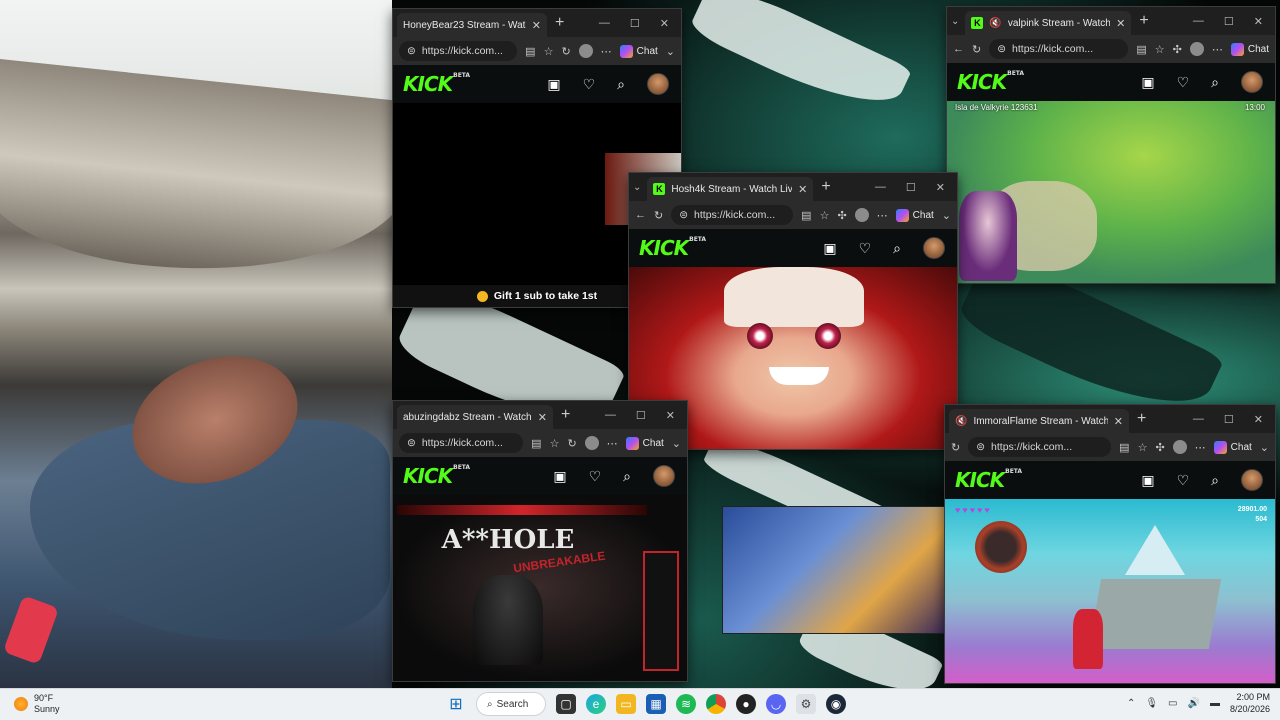 This screenshot has height=720, width=1280. Describe the element at coordinates (1194, 703) in the screenshot. I see `volume-icon: 🔊` at that location.